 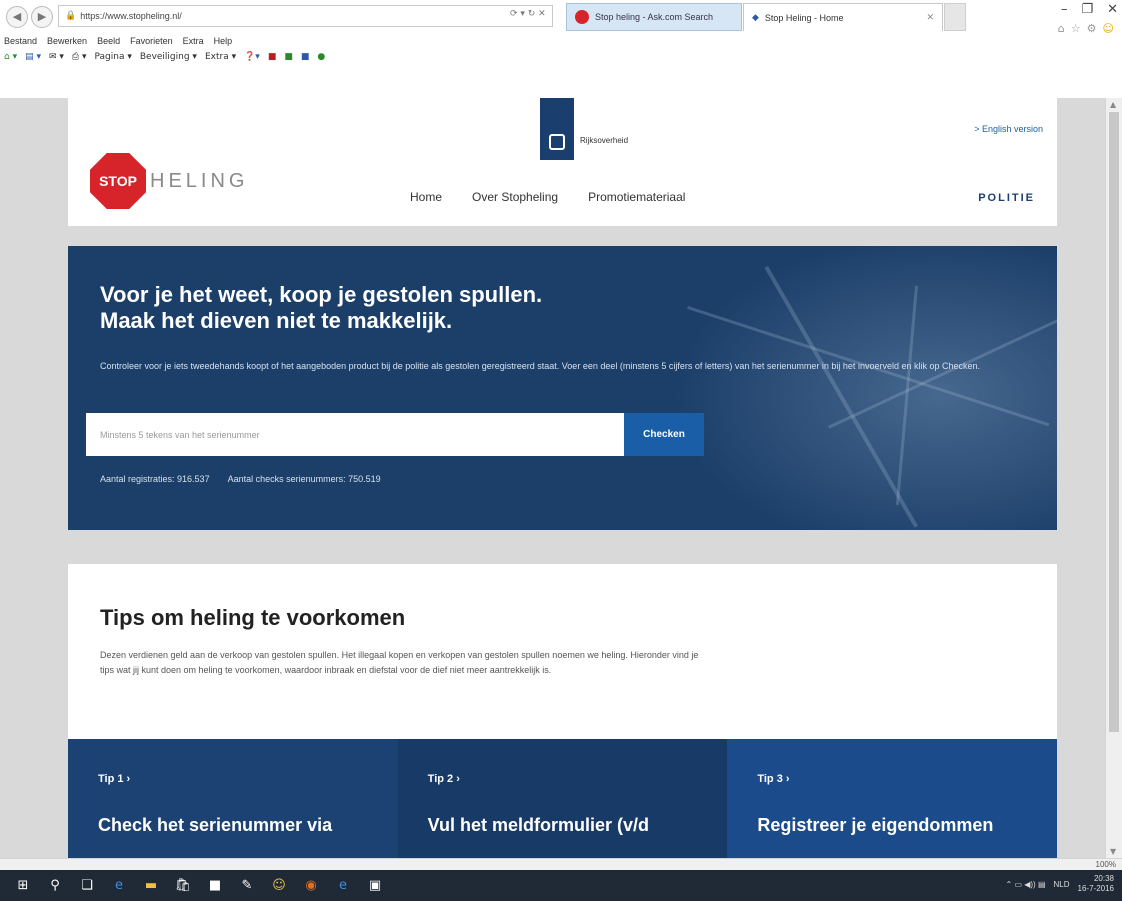 I want to click on main-nav: Home Over Stopheling Promotiemateriaal, so click(x=547, y=197).